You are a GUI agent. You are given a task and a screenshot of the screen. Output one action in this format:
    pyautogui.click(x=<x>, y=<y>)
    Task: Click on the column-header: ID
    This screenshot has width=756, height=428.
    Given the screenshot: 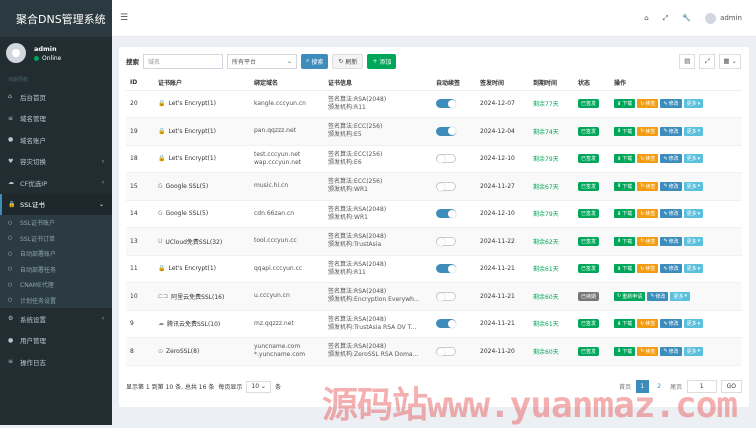 What is the action you would take?
    pyautogui.click(x=140, y=83)
    